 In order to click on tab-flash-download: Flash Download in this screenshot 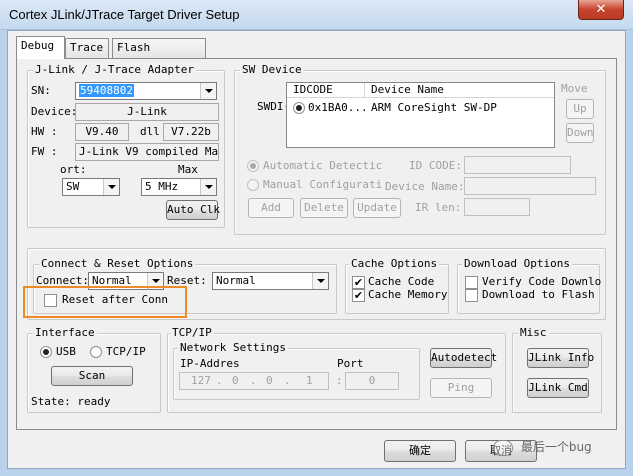, I will do `click(159, 55)`.